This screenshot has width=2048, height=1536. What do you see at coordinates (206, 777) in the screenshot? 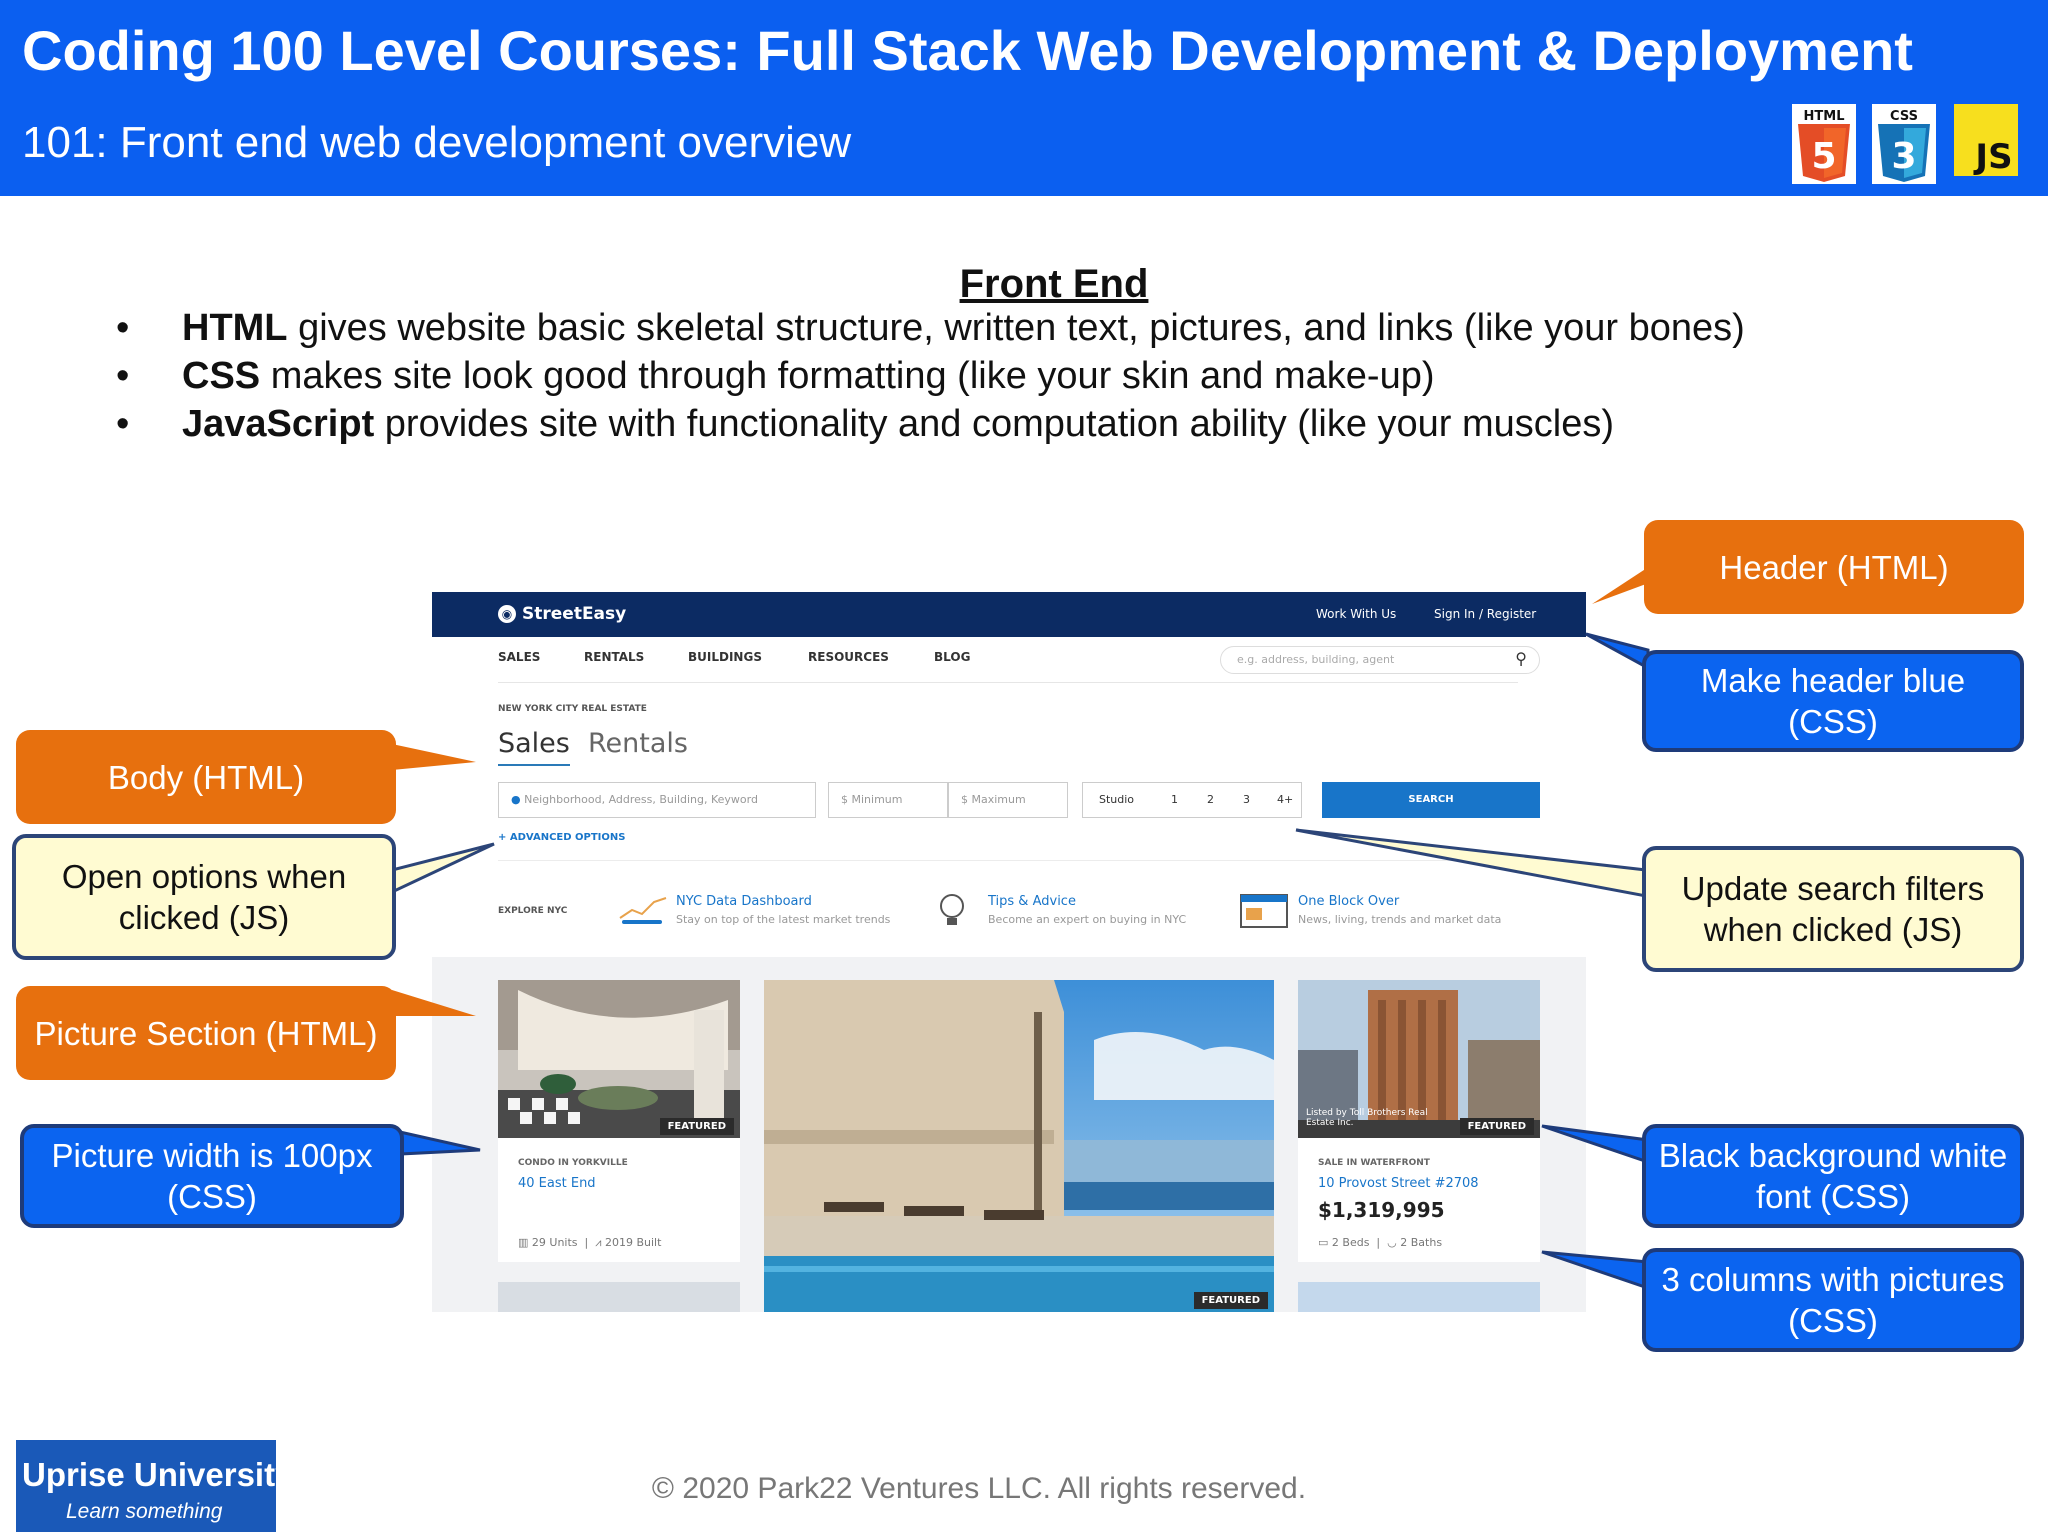
I see `callout-body-html: Body (HTML)` at bounding box center [206, 777].